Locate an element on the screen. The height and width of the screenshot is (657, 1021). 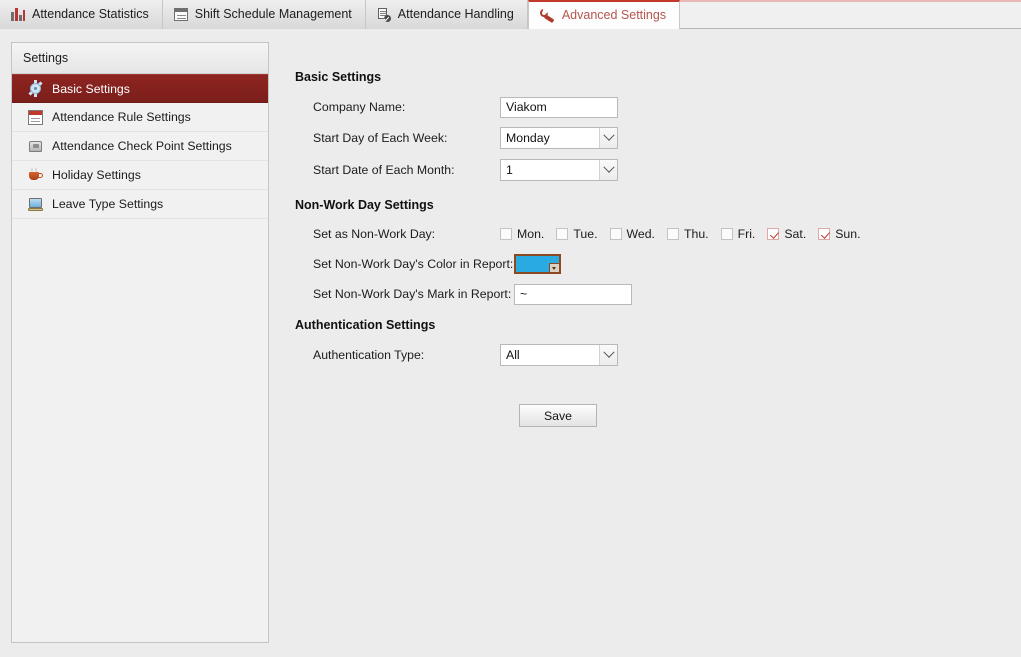
day-label: Tue. is located at coordinates (585, 234).